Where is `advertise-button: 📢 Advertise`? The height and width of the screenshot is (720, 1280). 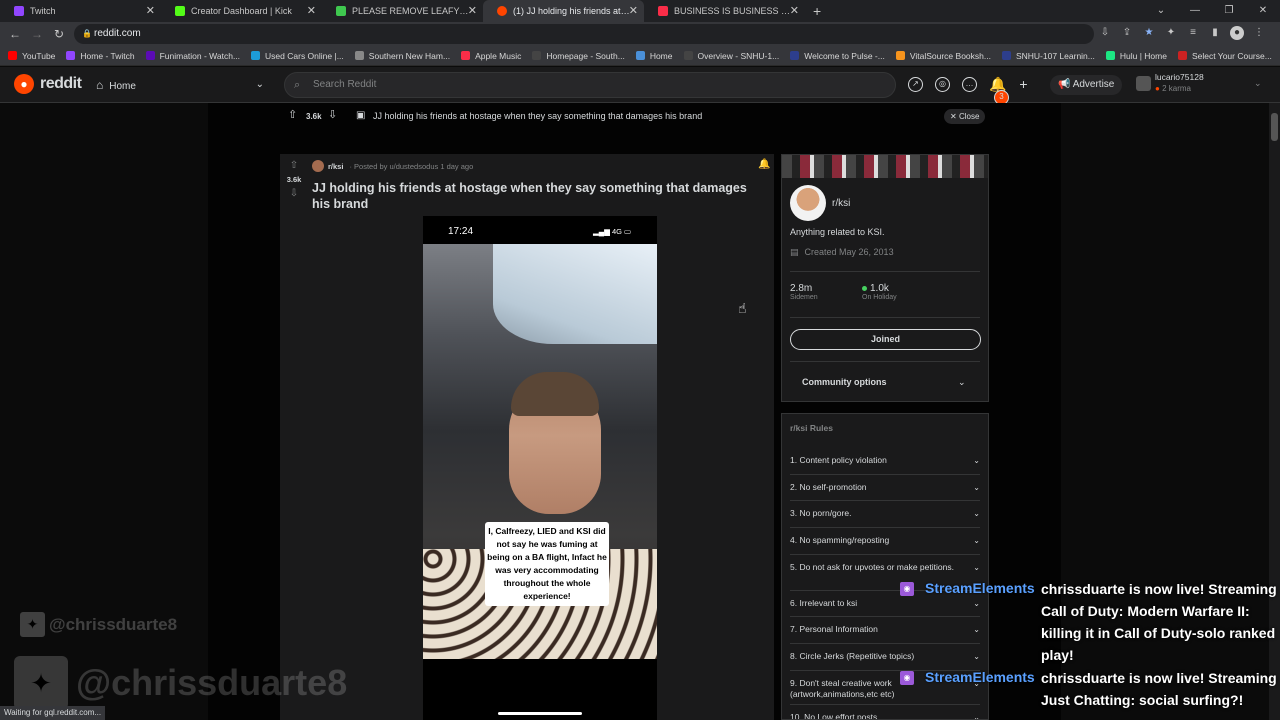
advertise-button: 📢 Advertise is located at coordinates (1086, 85).